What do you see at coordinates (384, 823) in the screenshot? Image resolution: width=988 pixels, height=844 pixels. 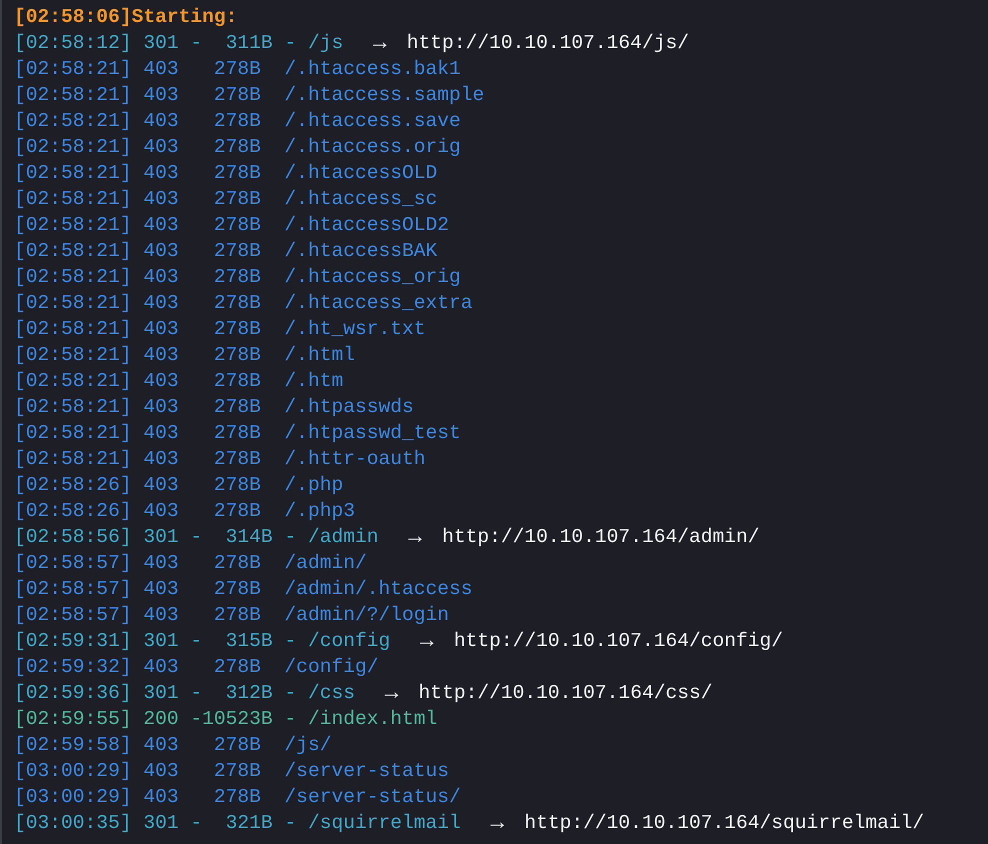 I see `url-path: /squirrelmail` at bounding box center [384, 823].